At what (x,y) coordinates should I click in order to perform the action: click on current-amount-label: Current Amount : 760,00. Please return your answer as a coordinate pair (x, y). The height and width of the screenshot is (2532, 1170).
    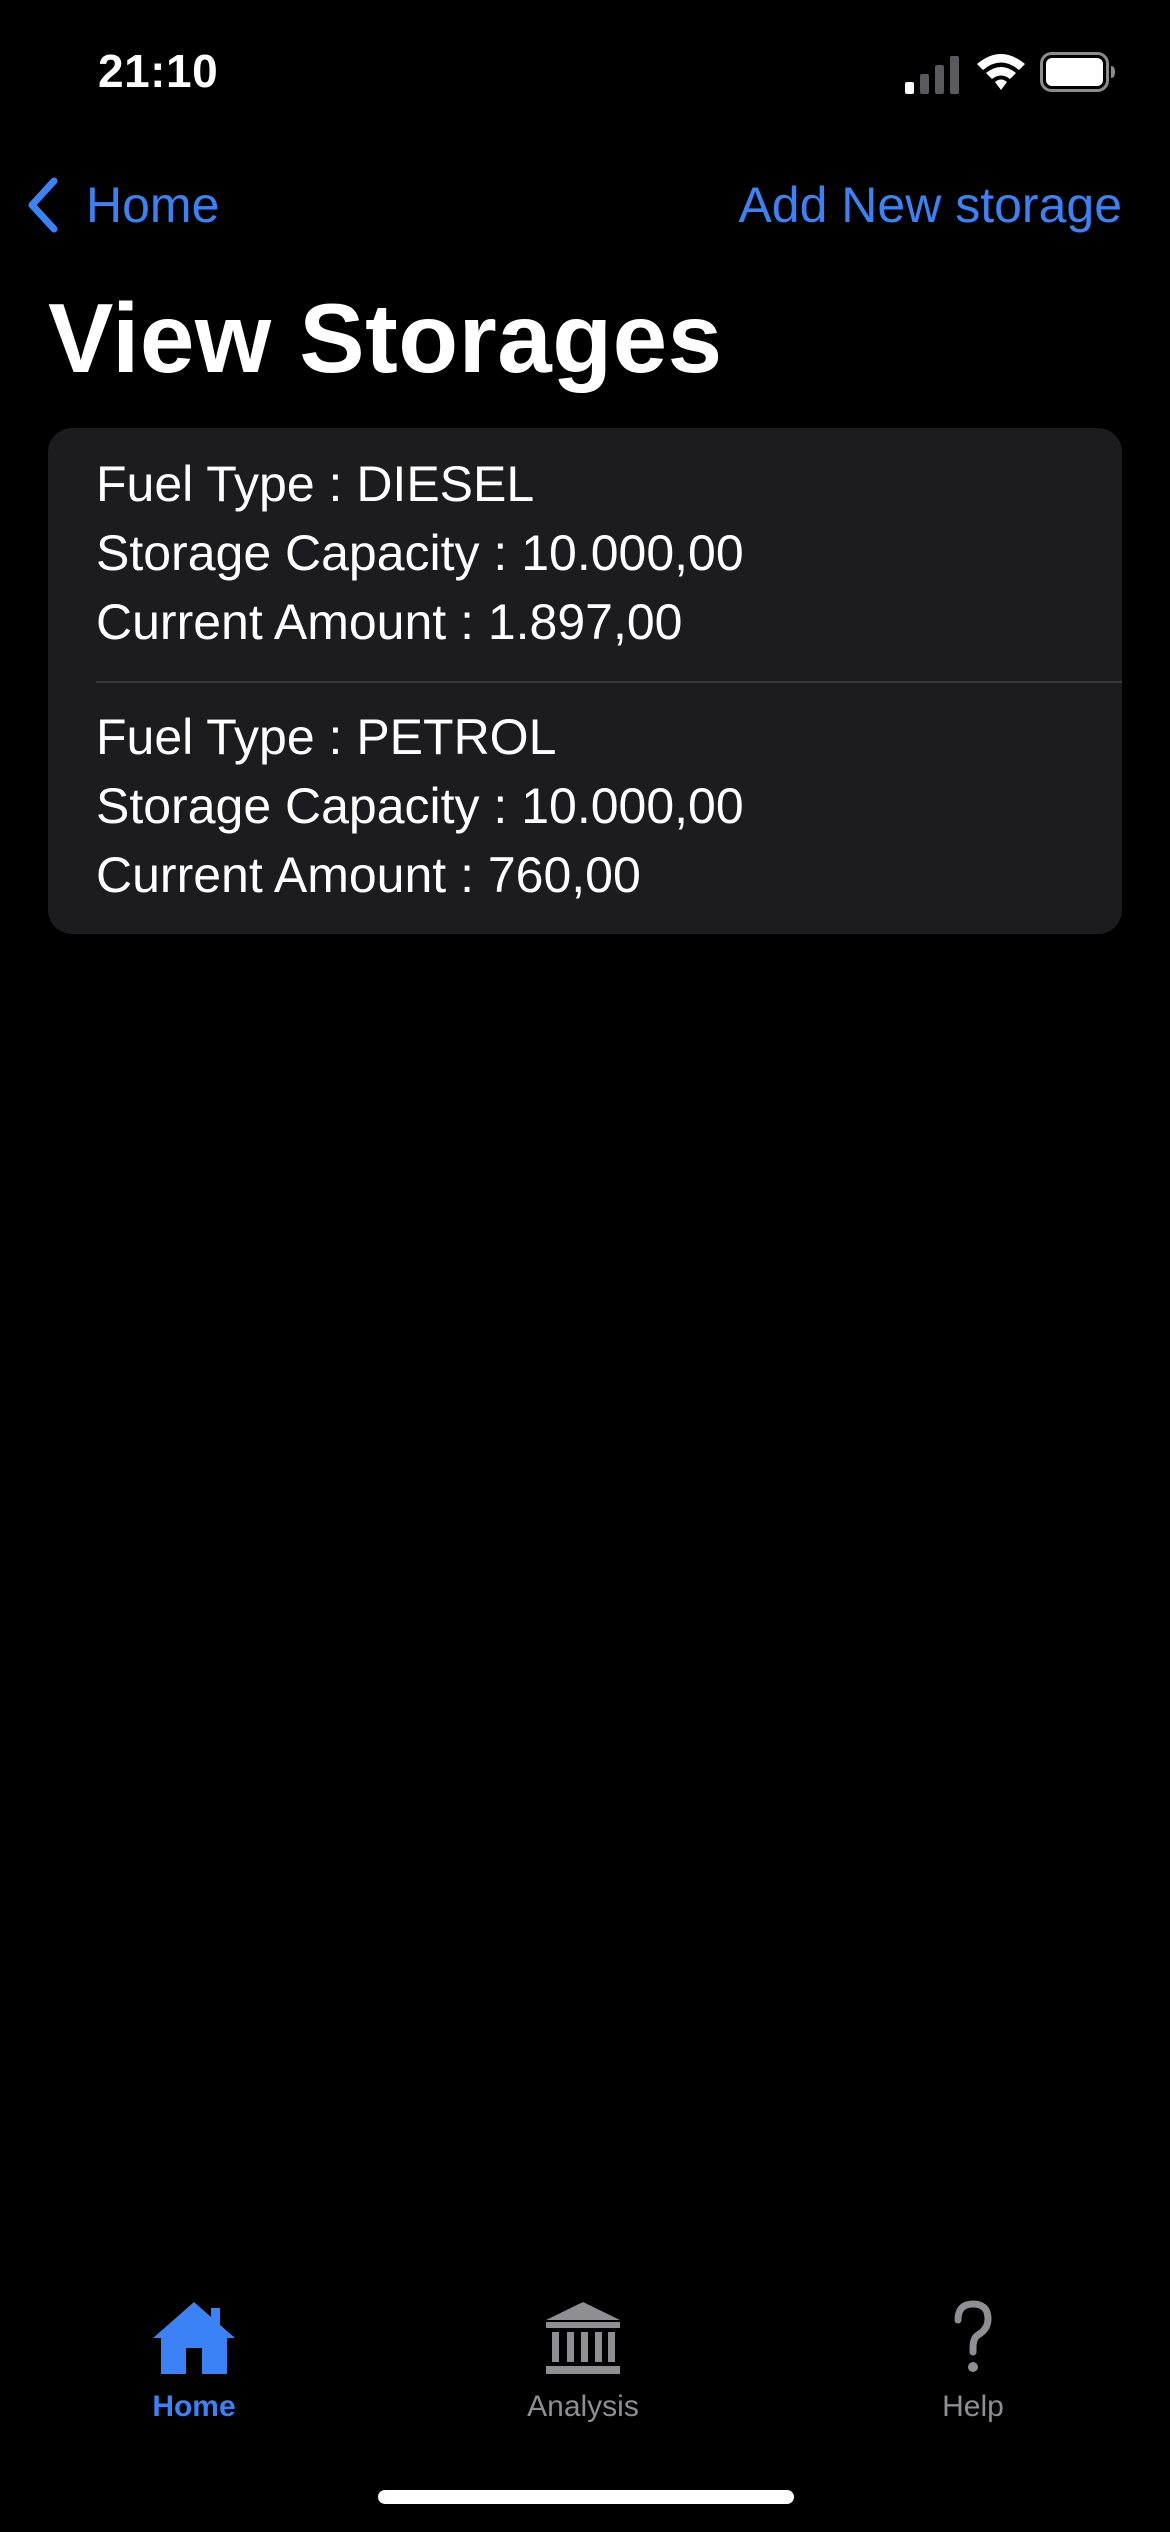
    Looking at the image, I should click on (368, 875).